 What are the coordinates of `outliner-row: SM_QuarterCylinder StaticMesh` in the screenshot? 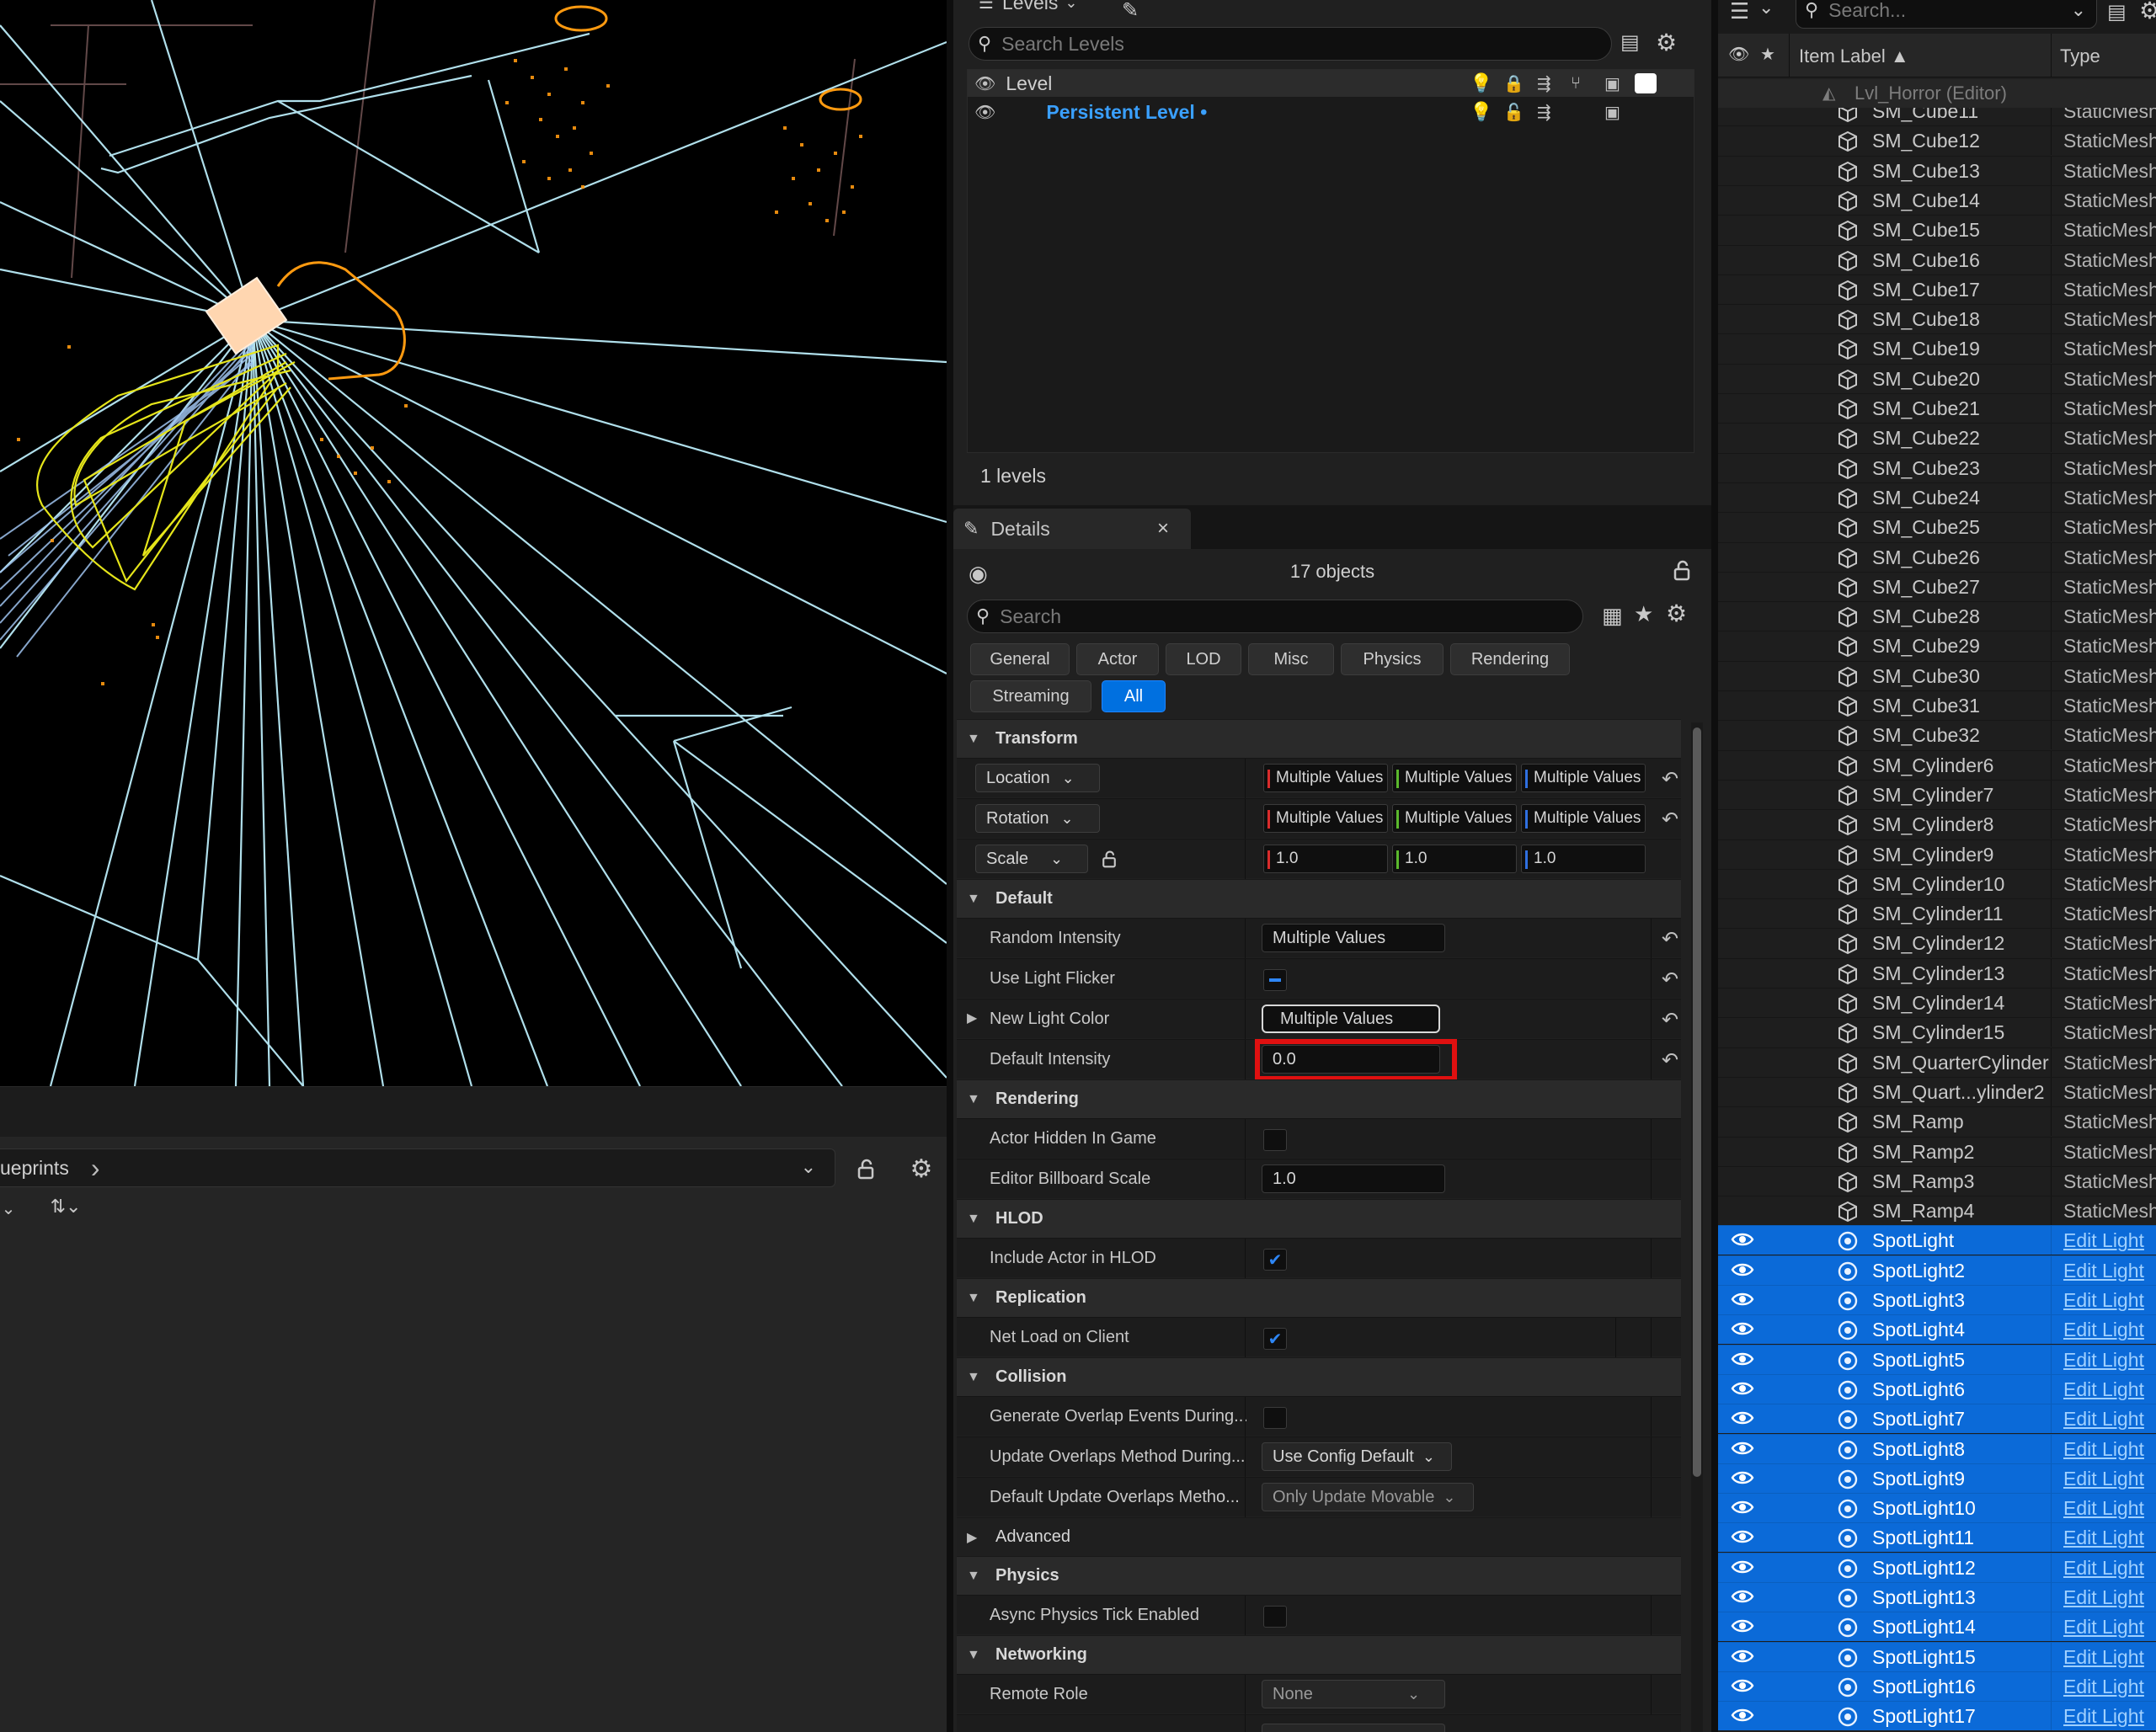 It's located at (1937, 1062).